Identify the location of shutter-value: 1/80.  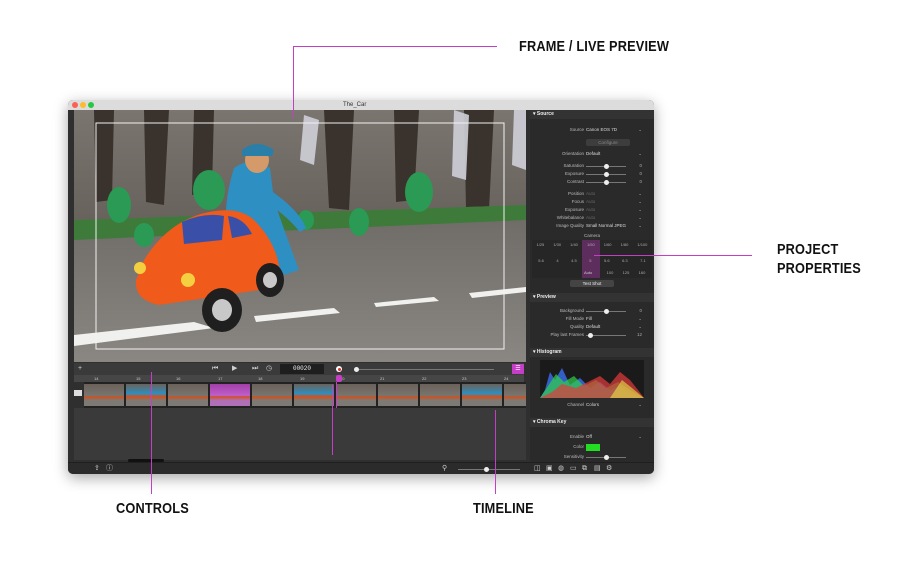
(625, 245).